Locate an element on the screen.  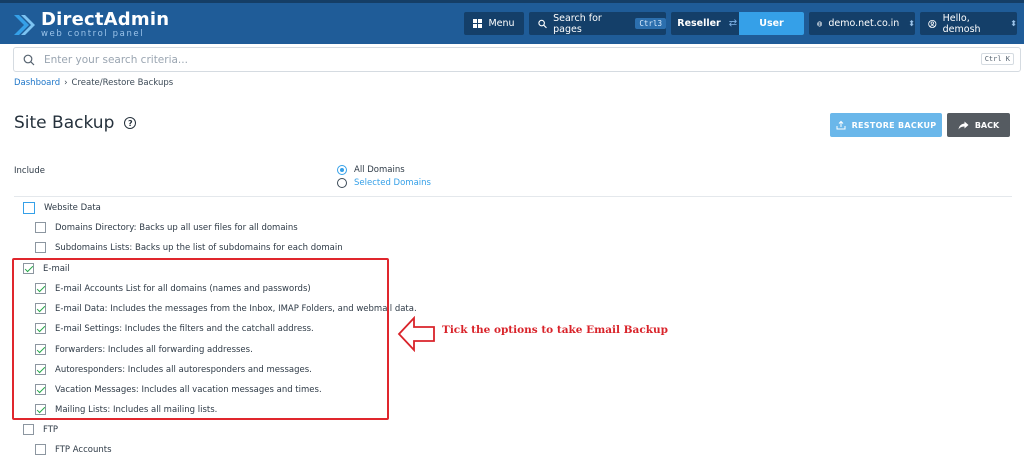
restore-backup-label: RESTORE BACKUP is located at coordinates (894, 125).